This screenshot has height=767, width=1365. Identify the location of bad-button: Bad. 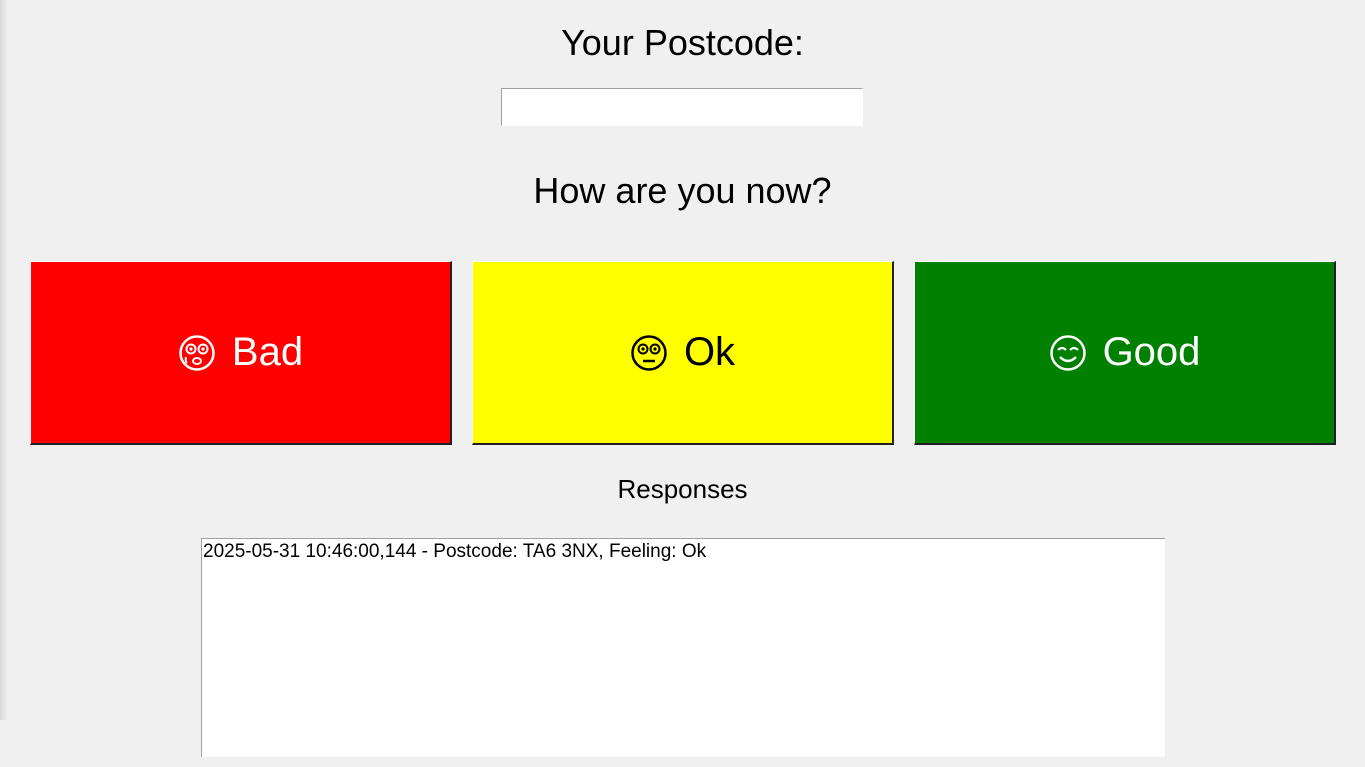
(241, 353).